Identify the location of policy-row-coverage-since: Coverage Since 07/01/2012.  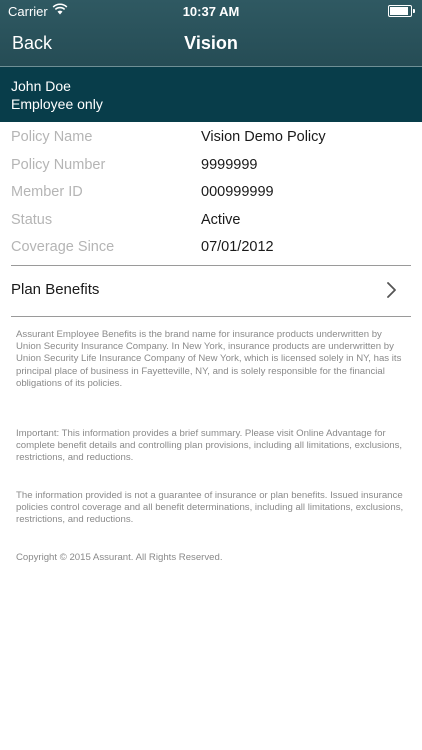
(211, 249).